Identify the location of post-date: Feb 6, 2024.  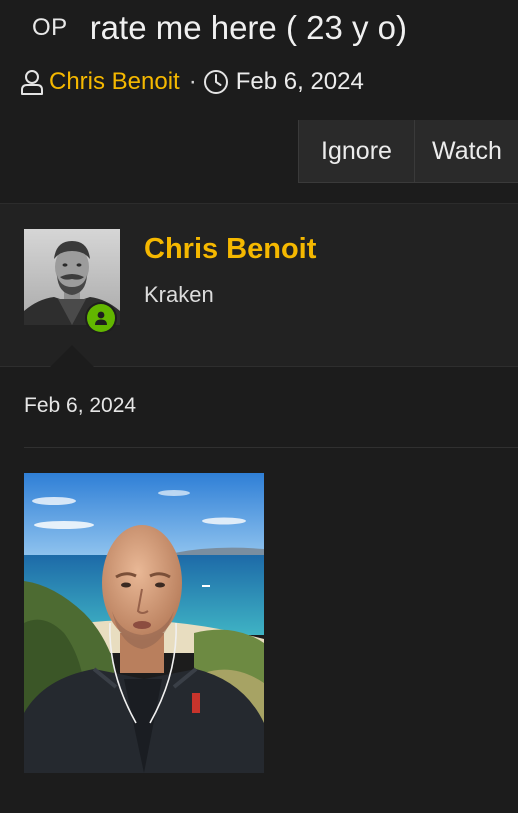
(80, 406).